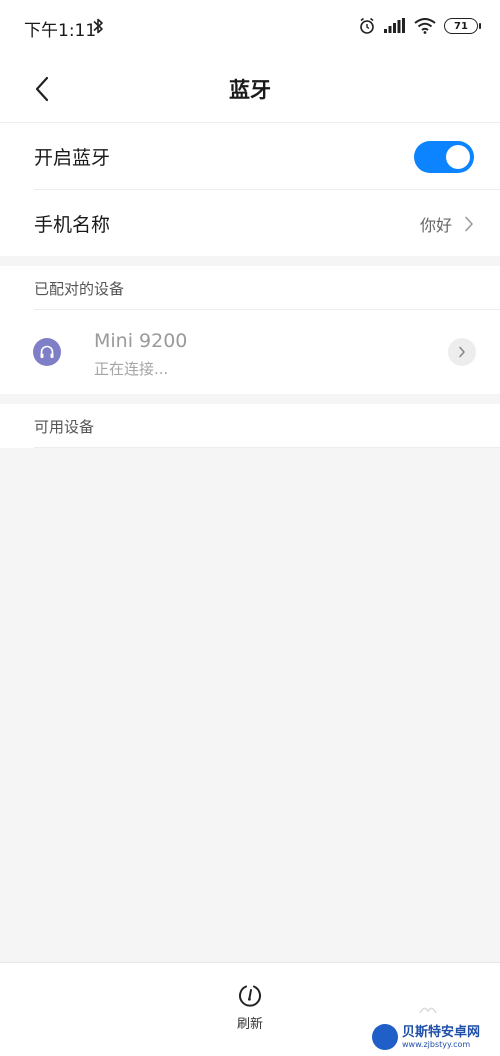 The height and width of the screenshot is (1056, 500). What do you see at coordinates (250, 223) in the screenshot?
I see `phone-name-row: 手机名称 你好` at bounding box center [250, 223].